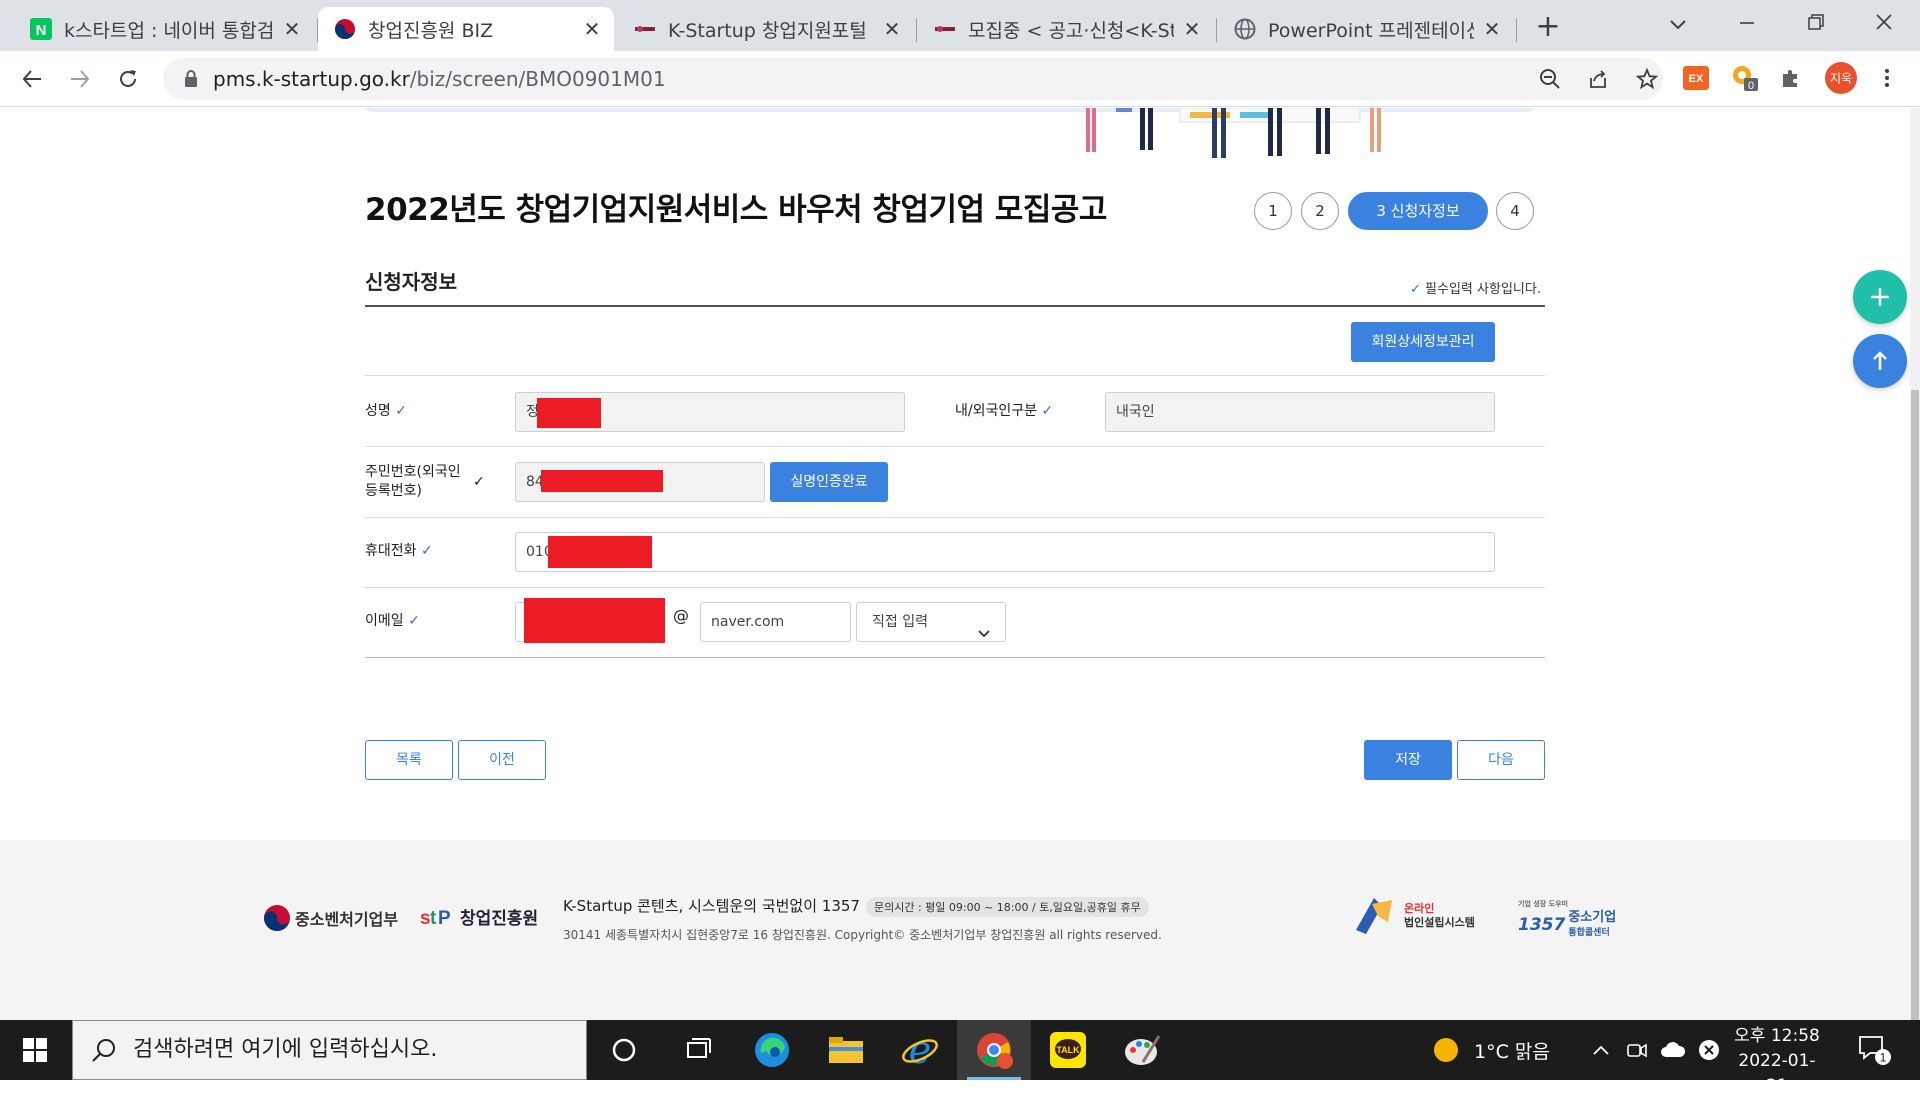 The image size is (1920, 1099). Describe the element at coordinates (277, 918) in the screenshot. I see `korea-emblem-icon` at that location.